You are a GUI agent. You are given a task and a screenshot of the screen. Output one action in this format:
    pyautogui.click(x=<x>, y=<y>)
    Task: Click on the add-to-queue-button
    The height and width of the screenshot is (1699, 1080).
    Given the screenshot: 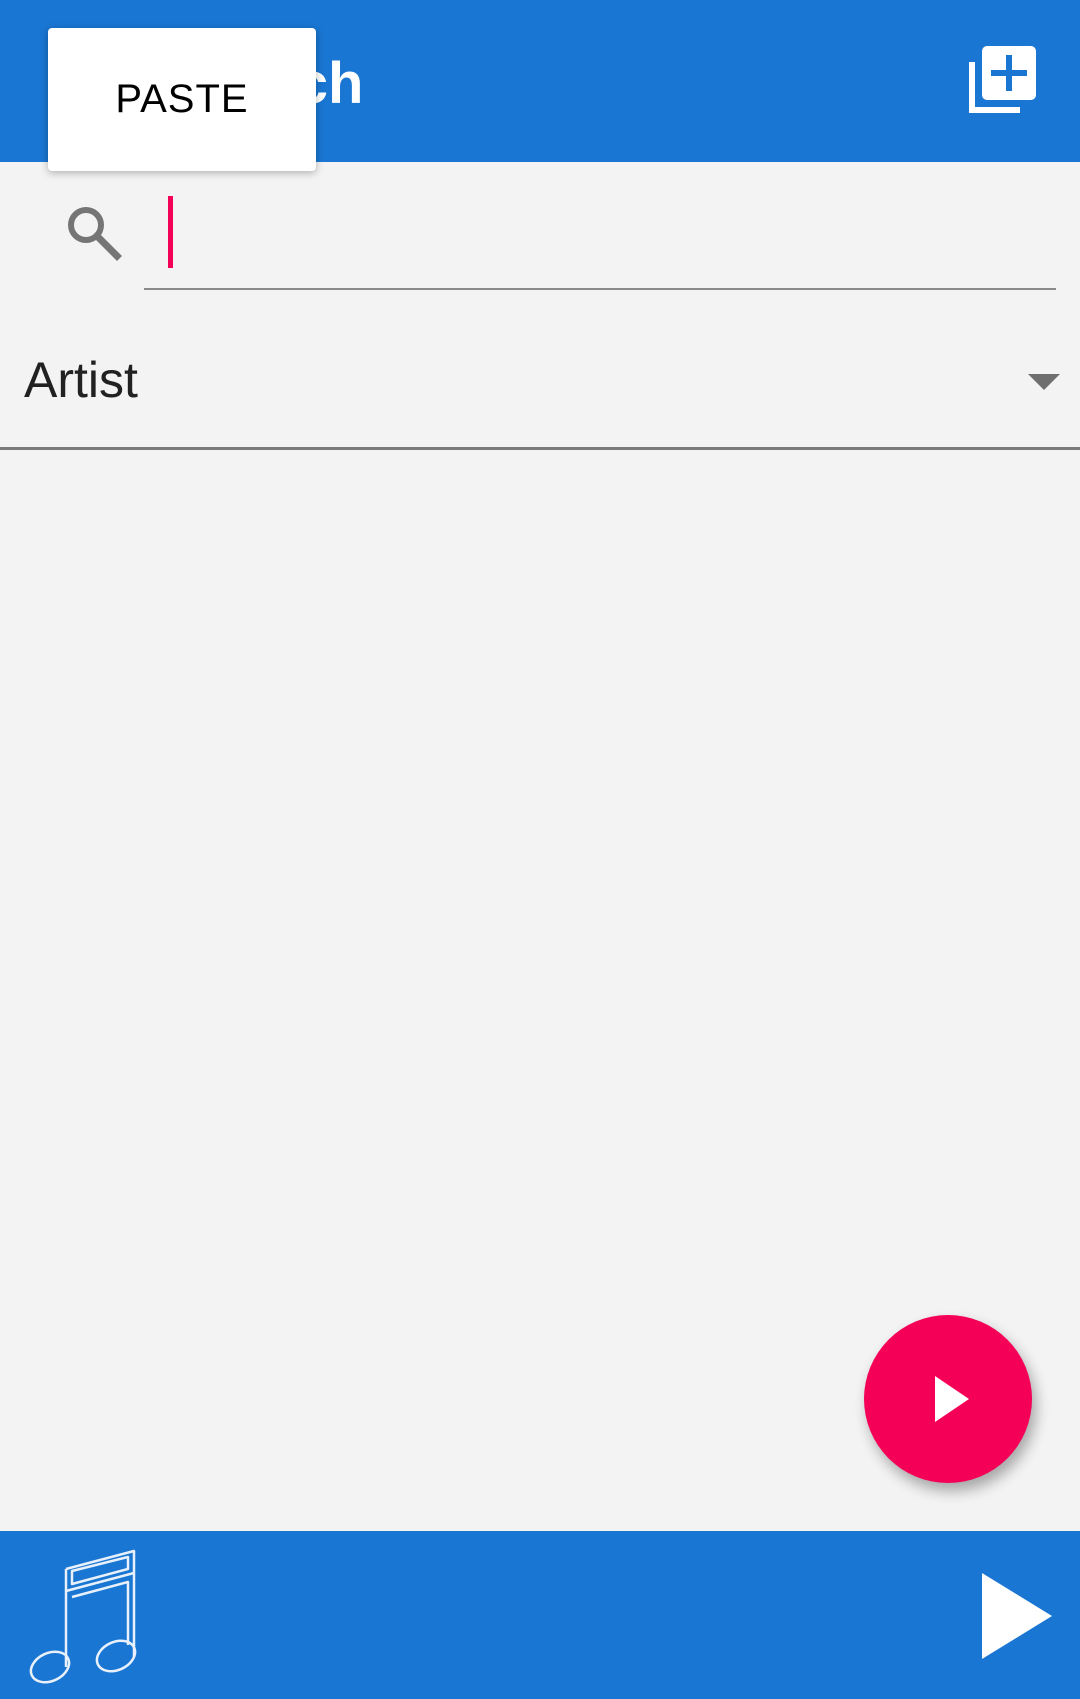 What is the action you would take?
    pyautogui.click(x=1003, y=79)
    